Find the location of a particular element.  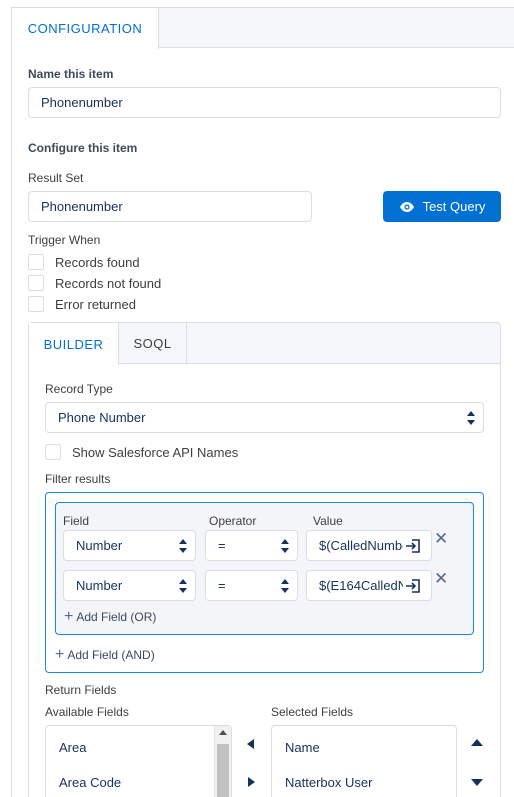

show-api-names-toggle: Show Salesforce API Names is located at coordinates (141, 452).